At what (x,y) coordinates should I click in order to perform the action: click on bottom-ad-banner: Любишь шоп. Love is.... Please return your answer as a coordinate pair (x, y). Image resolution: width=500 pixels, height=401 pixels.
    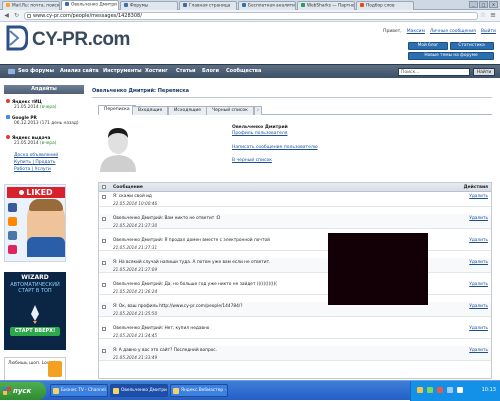
    Looking at the image, I should click on (35, 369).